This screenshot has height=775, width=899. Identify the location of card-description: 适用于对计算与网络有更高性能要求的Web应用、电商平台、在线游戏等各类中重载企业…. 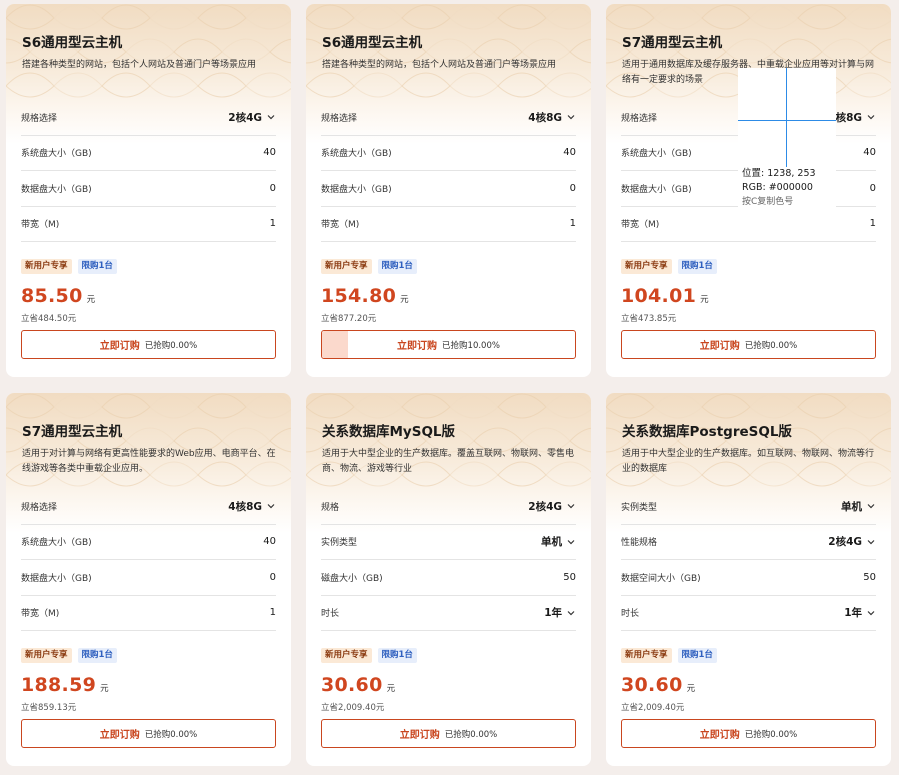
(149, 461).